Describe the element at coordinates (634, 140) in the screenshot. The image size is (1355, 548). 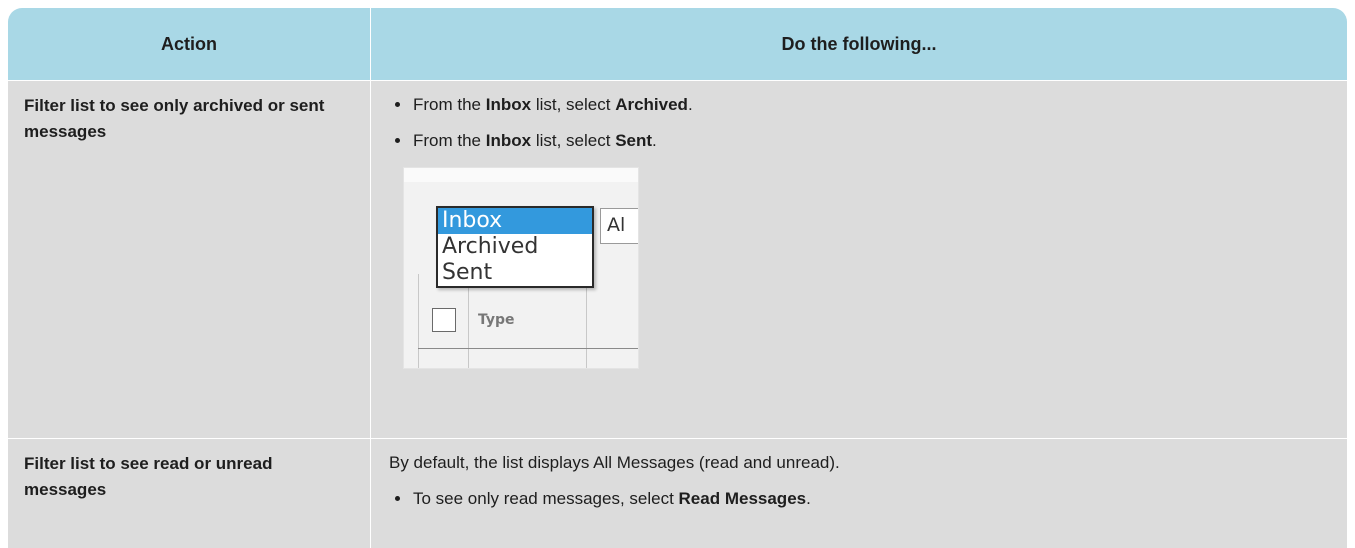
I see `bold-term: Sent` at that location.